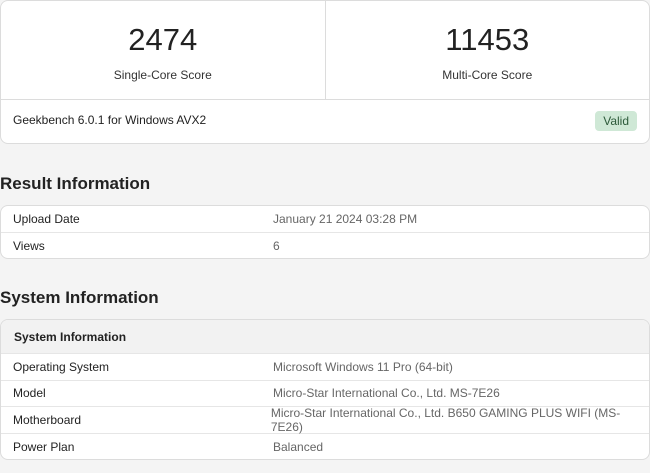 Image resolution: width=650 pixels, height=473 pixels. I want to click on single-core-value: 2474, so click(163, 39).